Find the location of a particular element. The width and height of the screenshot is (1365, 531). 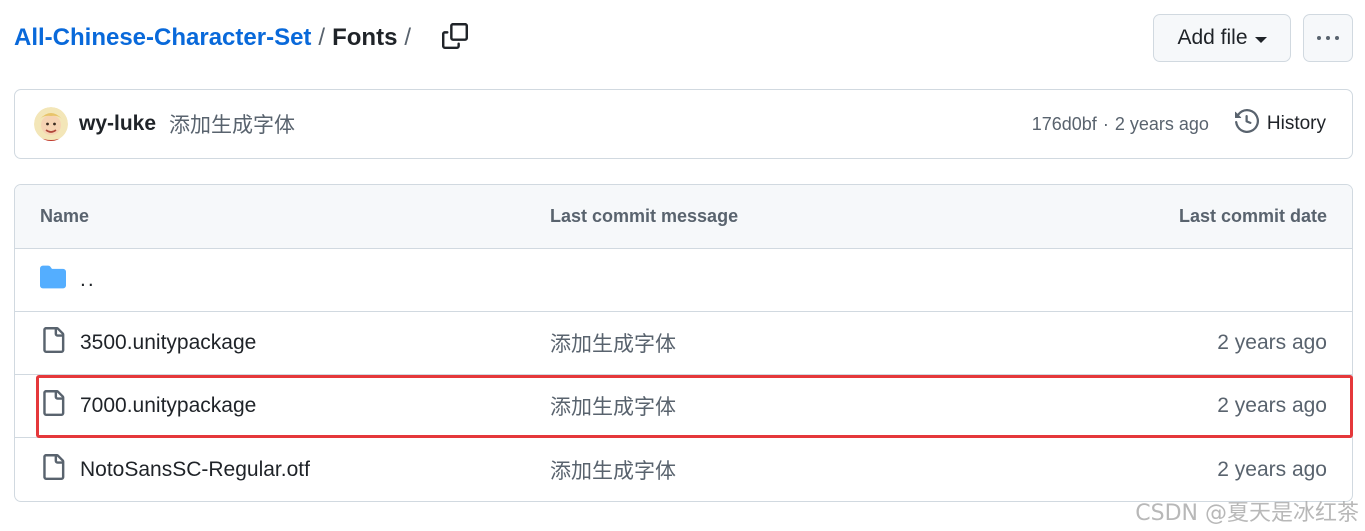

table-row: 7000.unitypackage 添加生成字体 2 years ago is located at coordinates (683, 406).